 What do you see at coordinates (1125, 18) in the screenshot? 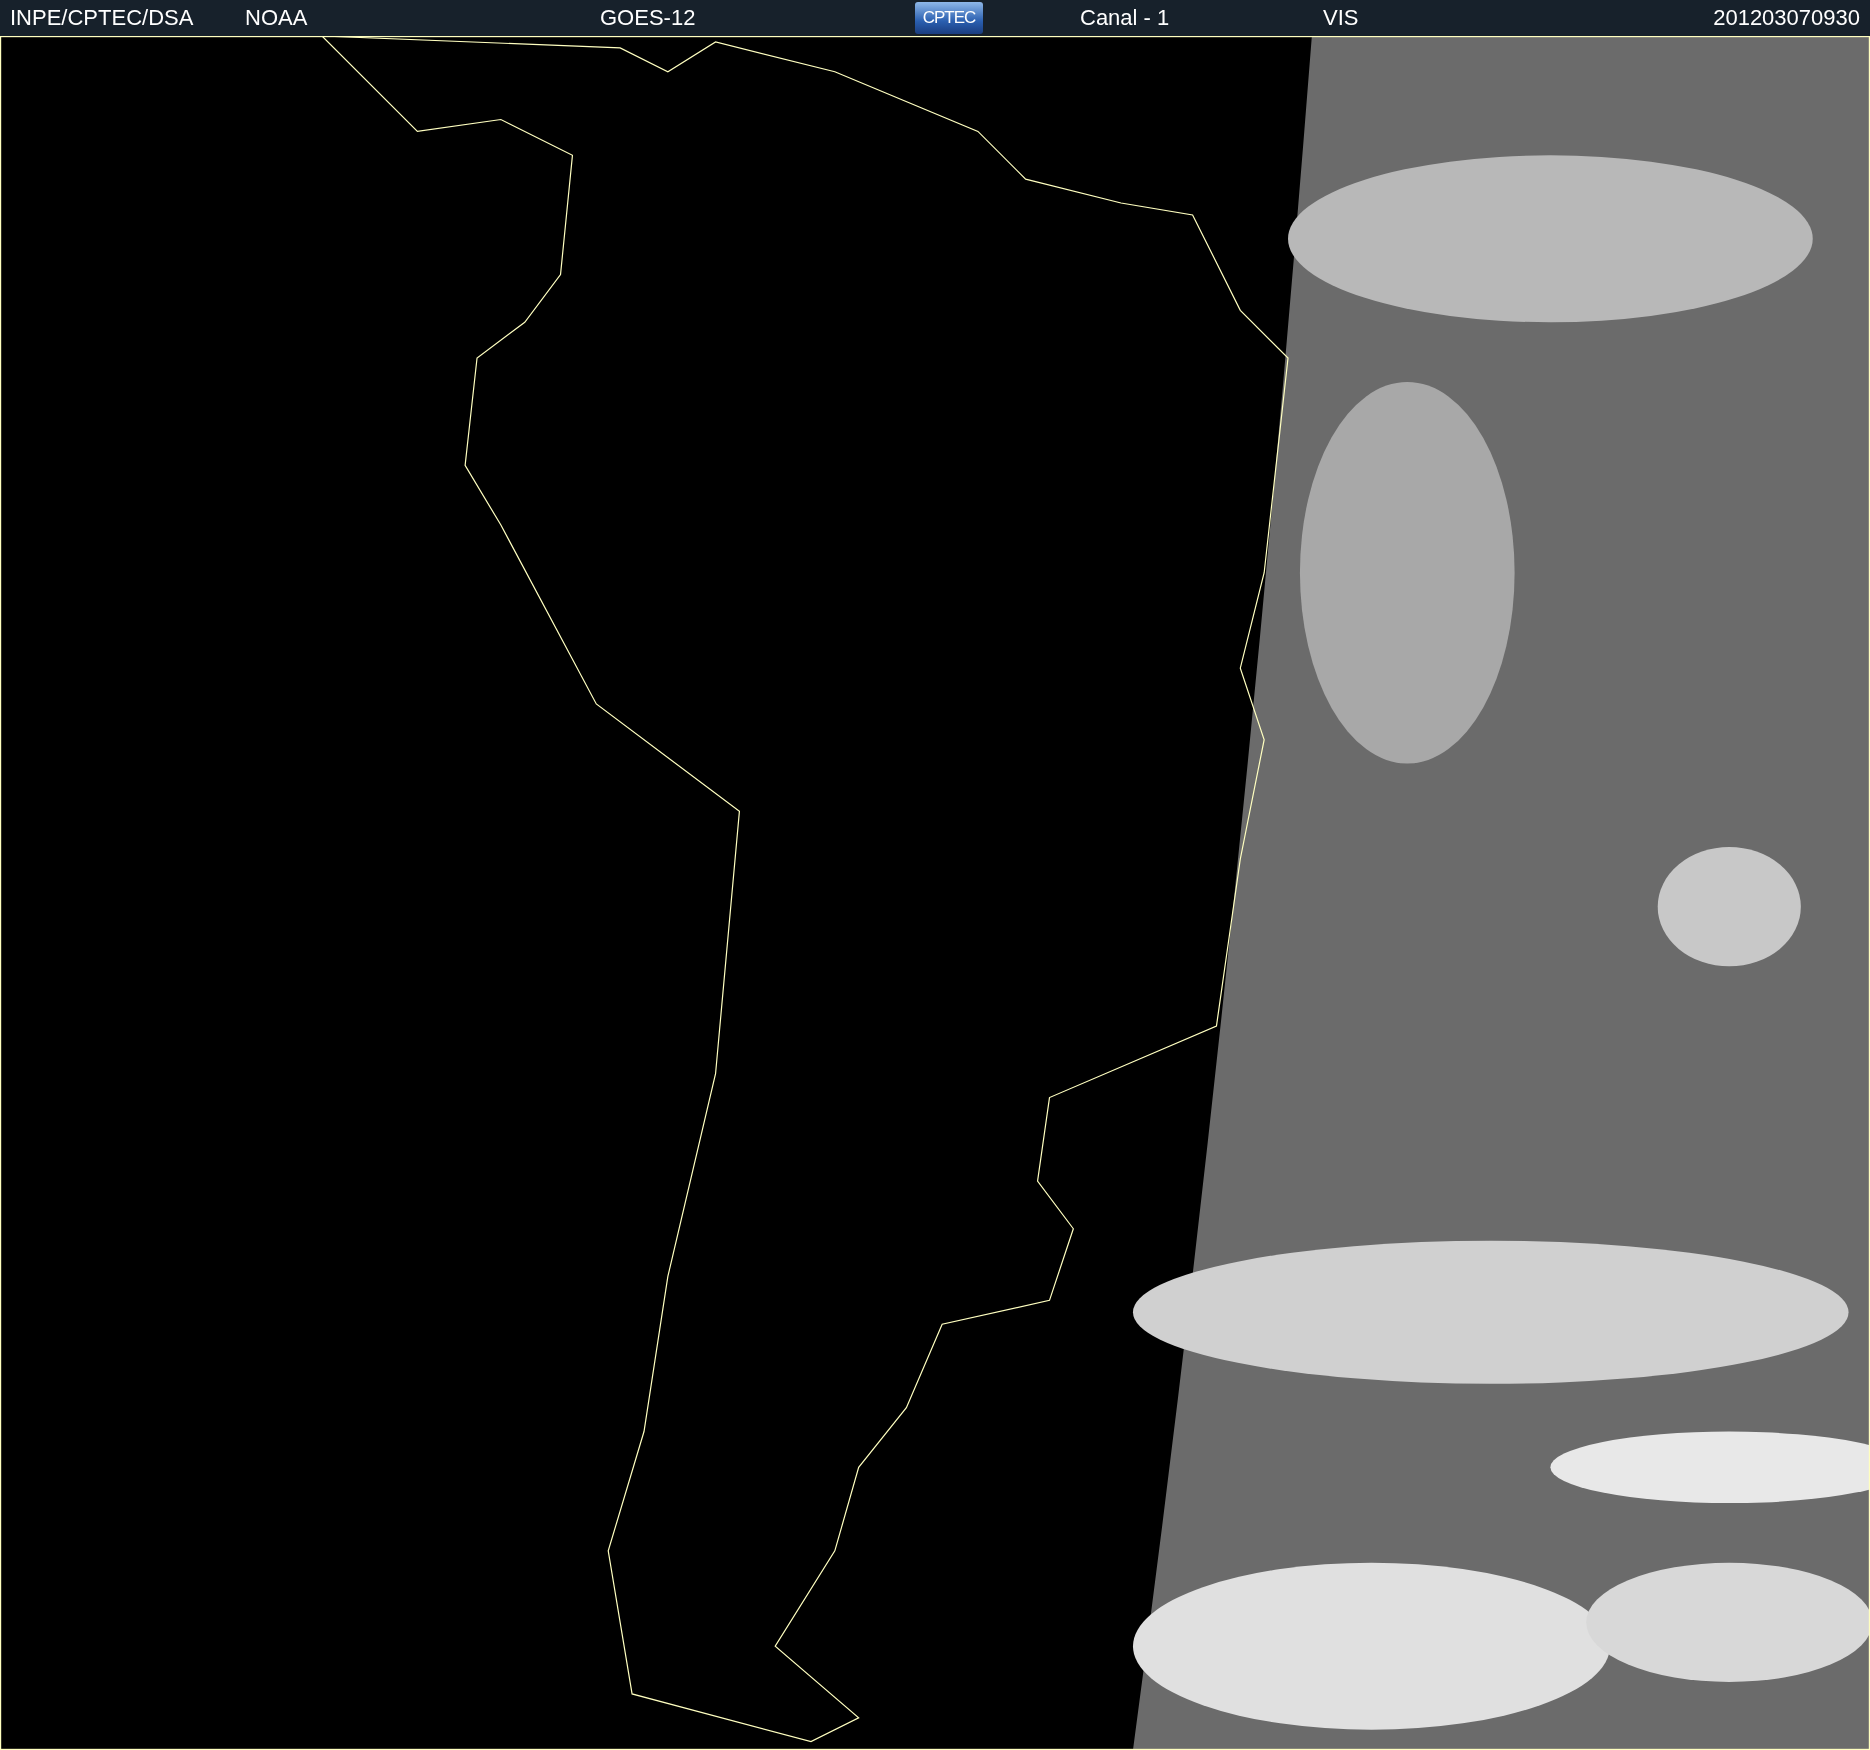
I see `header-label: Canal - 1` at bounding box center [1125, 18].